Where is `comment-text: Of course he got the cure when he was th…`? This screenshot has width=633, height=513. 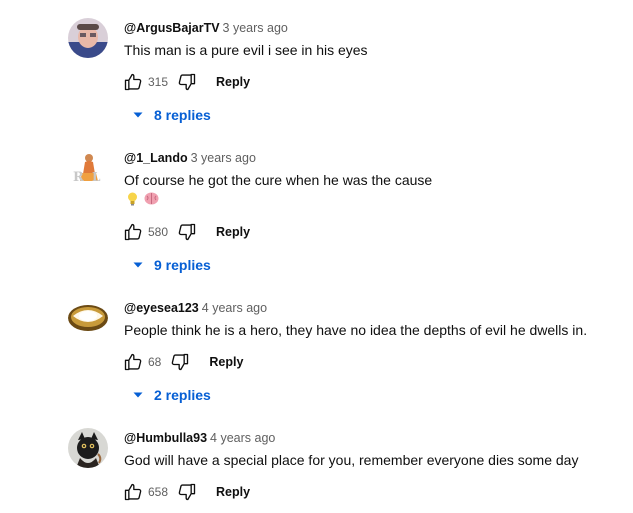 comment-text: Of course he got the cure when he was th… is located at coordinates (278, 180).